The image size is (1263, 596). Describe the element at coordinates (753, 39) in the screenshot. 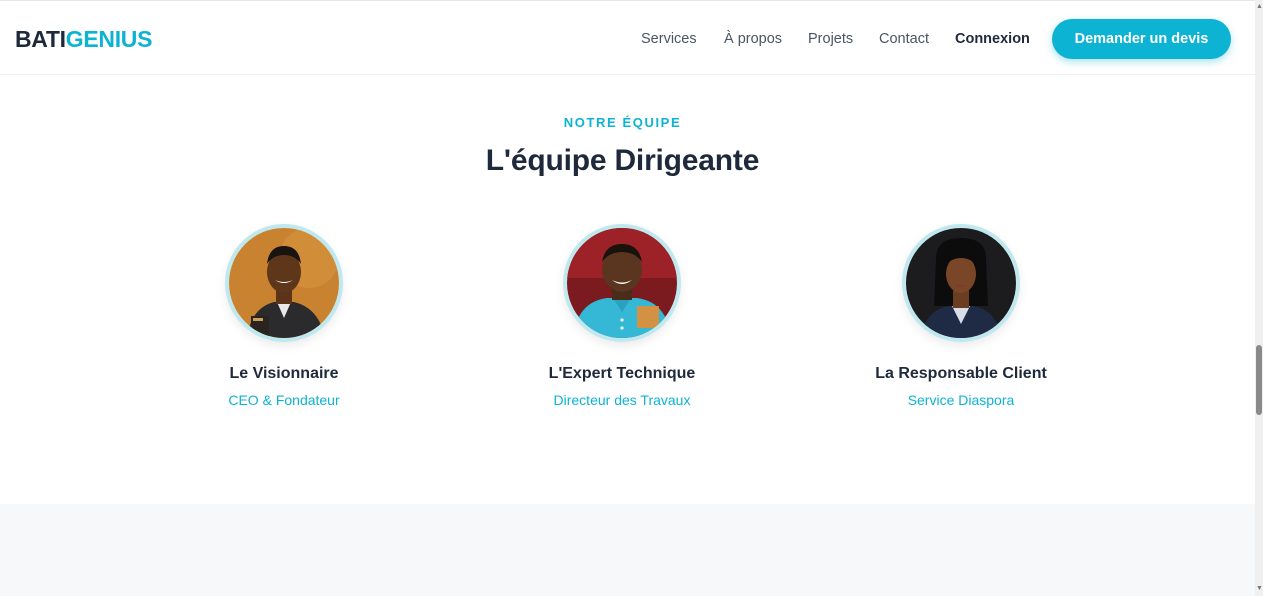

I see `nav-a-propos: À propos` at that location.